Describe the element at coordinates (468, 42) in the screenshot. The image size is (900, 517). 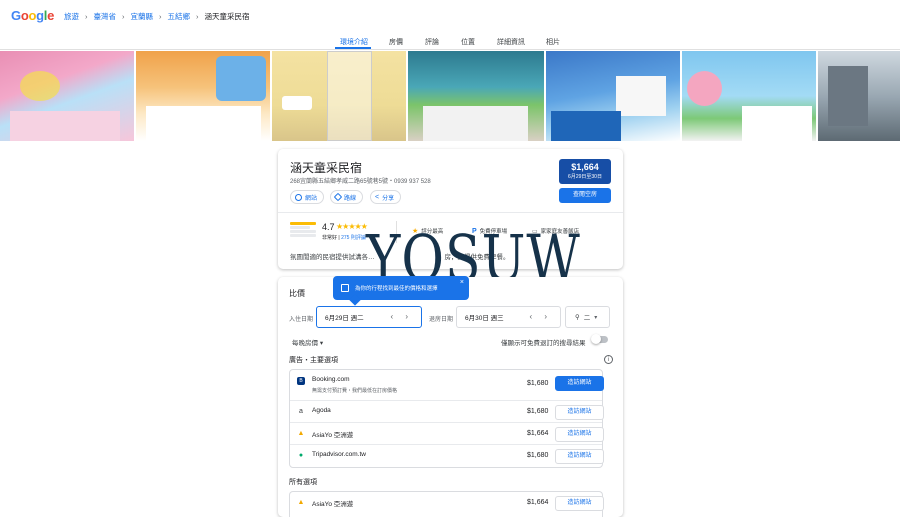
I see `tab-location: 位置` at that location.